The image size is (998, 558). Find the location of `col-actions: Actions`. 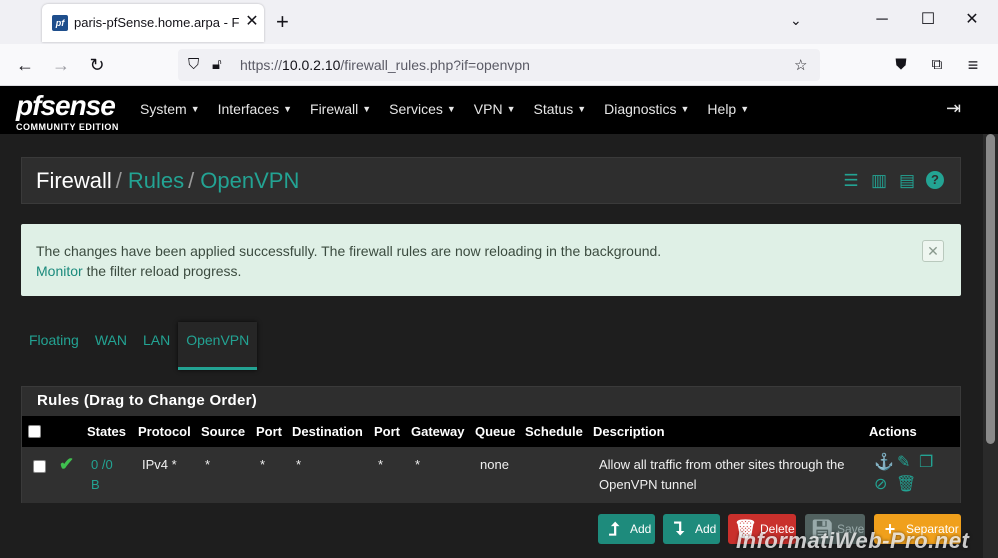

col-actions: Actions is located at coordinates (893, 431).